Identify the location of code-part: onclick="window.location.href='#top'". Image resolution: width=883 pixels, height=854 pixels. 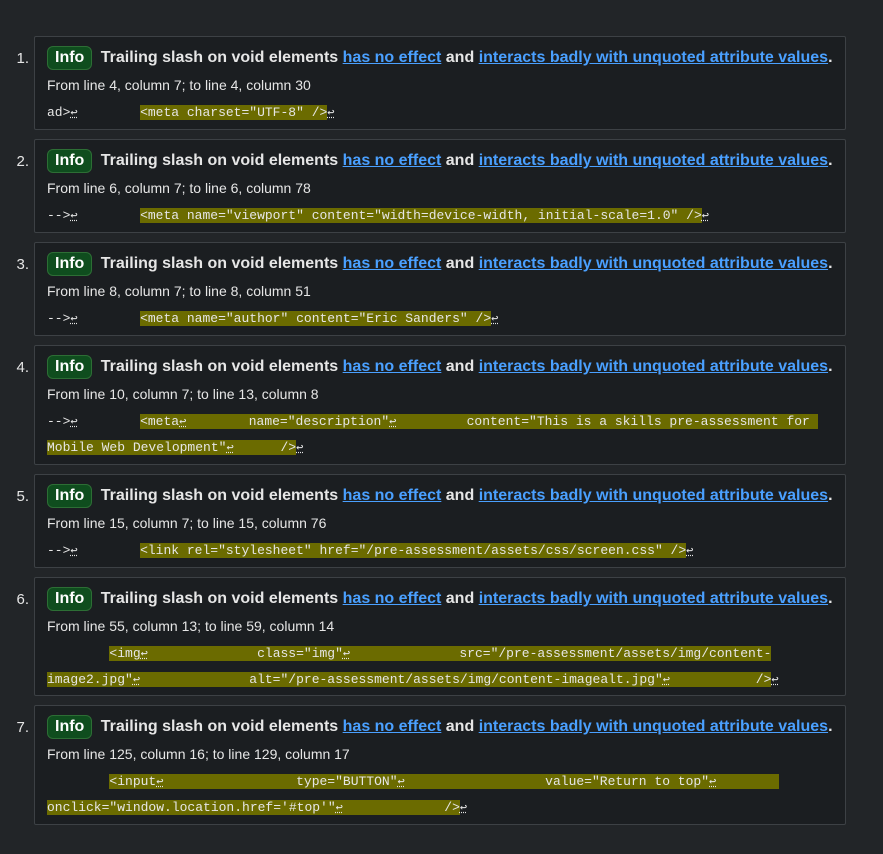
(191, 807).